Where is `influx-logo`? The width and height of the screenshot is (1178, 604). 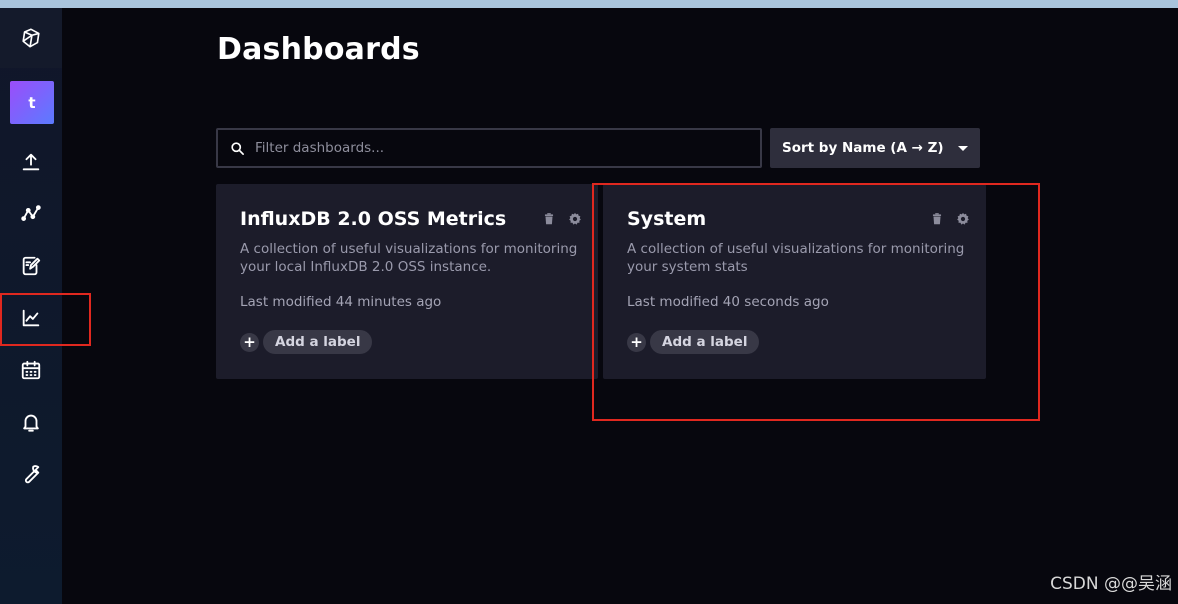
influx-logo is located at coordinates (31, 38).